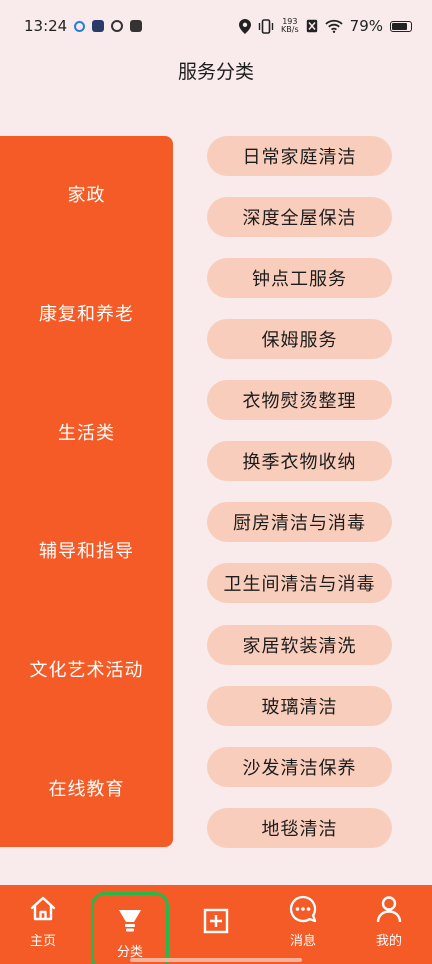  I want to click on battery-percent: 79%, so click(366, 26).